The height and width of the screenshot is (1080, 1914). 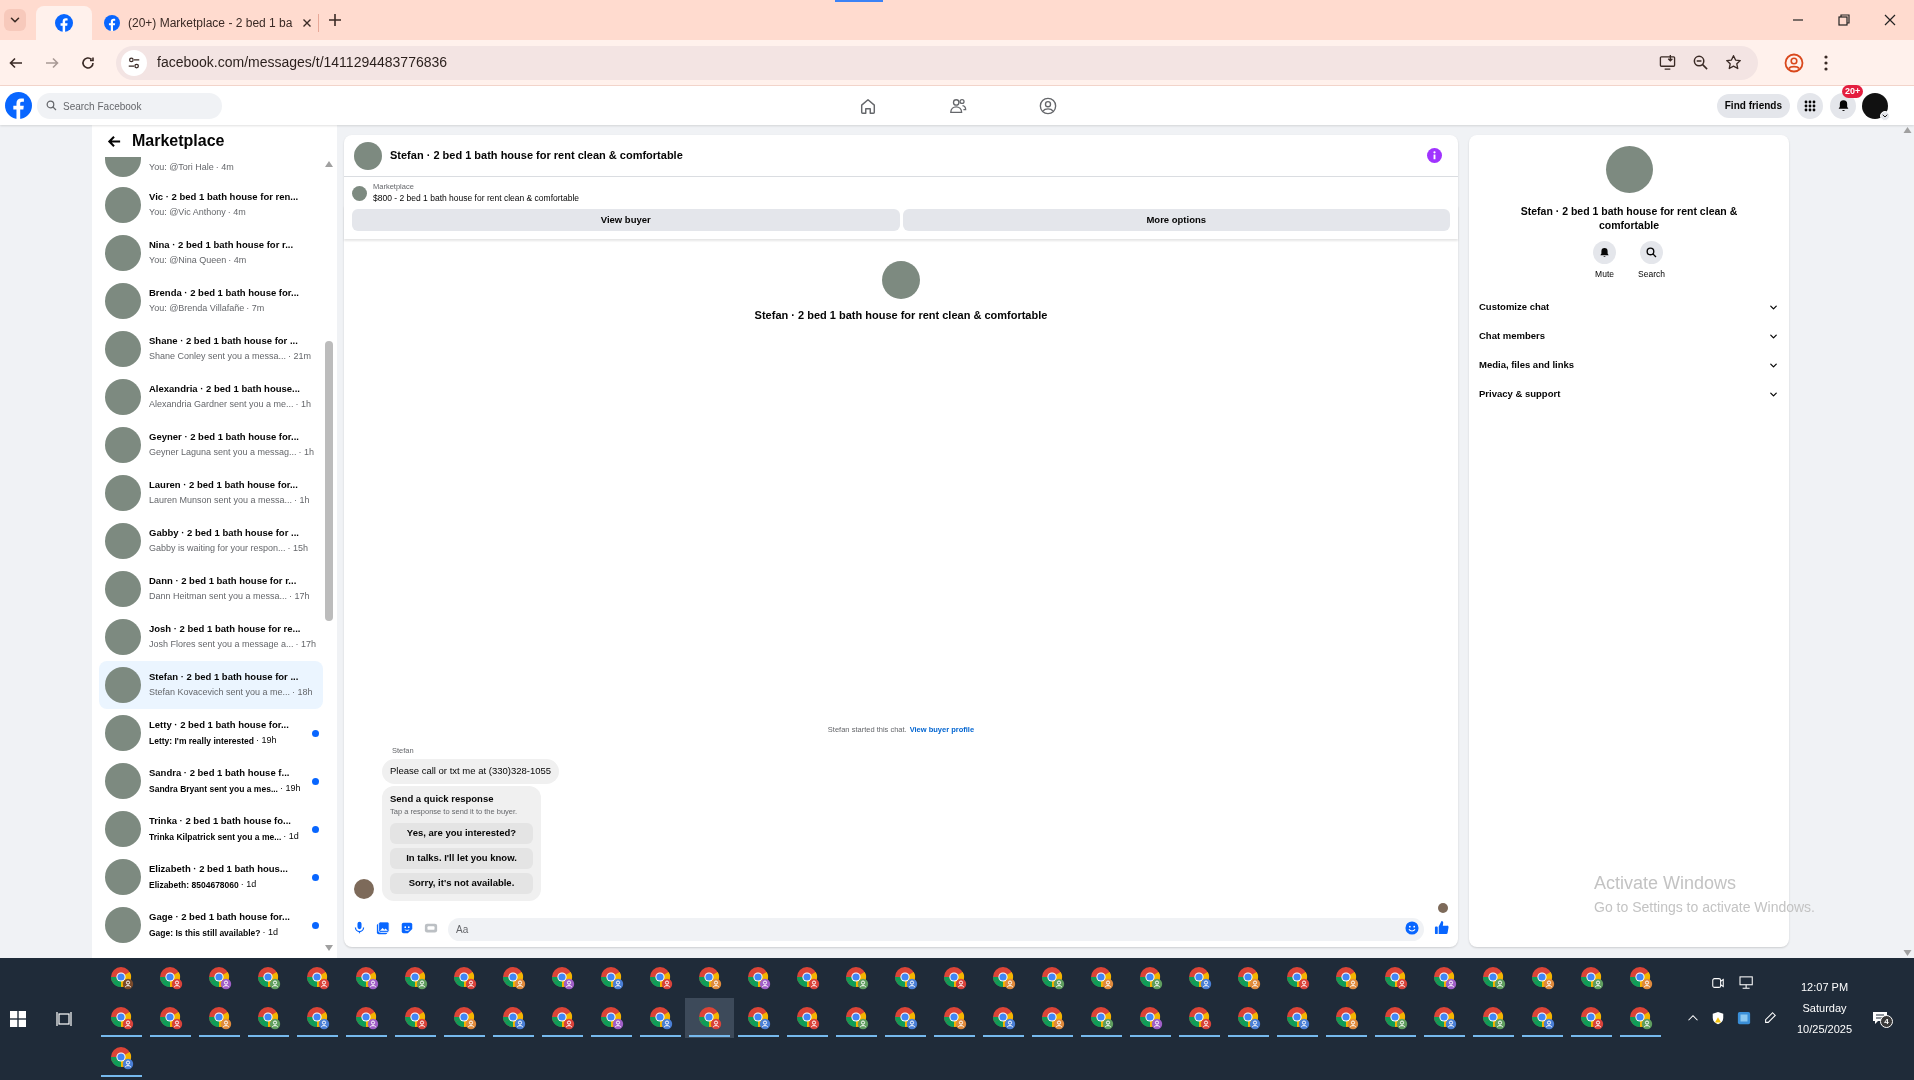 What do you see at coordinates (211, 253) in the screenshot?
I see `conversation-item: Nina · 2 bed 1 bath house for r... You: @Nina Queen · 4m` at bounding box center [211, 253].